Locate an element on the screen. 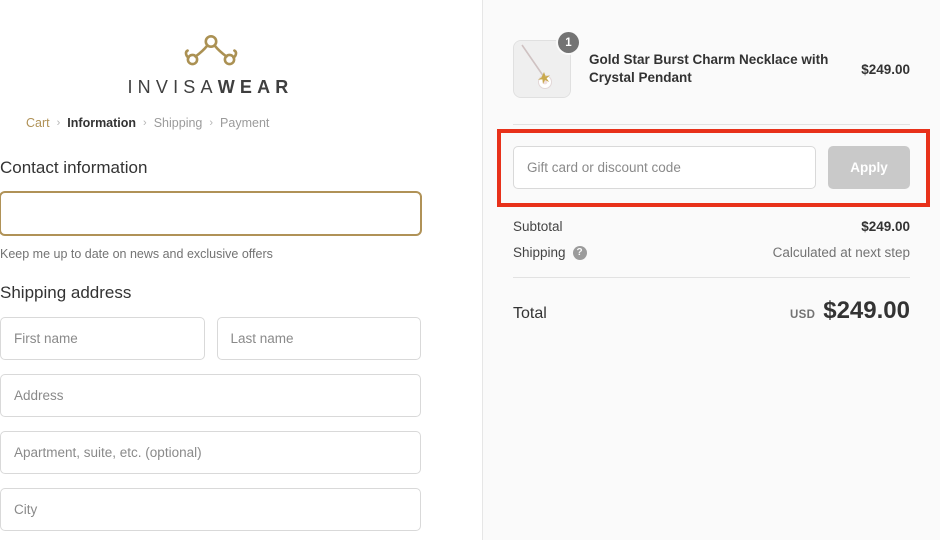  city-input: City is located at coordinates (210, 509).